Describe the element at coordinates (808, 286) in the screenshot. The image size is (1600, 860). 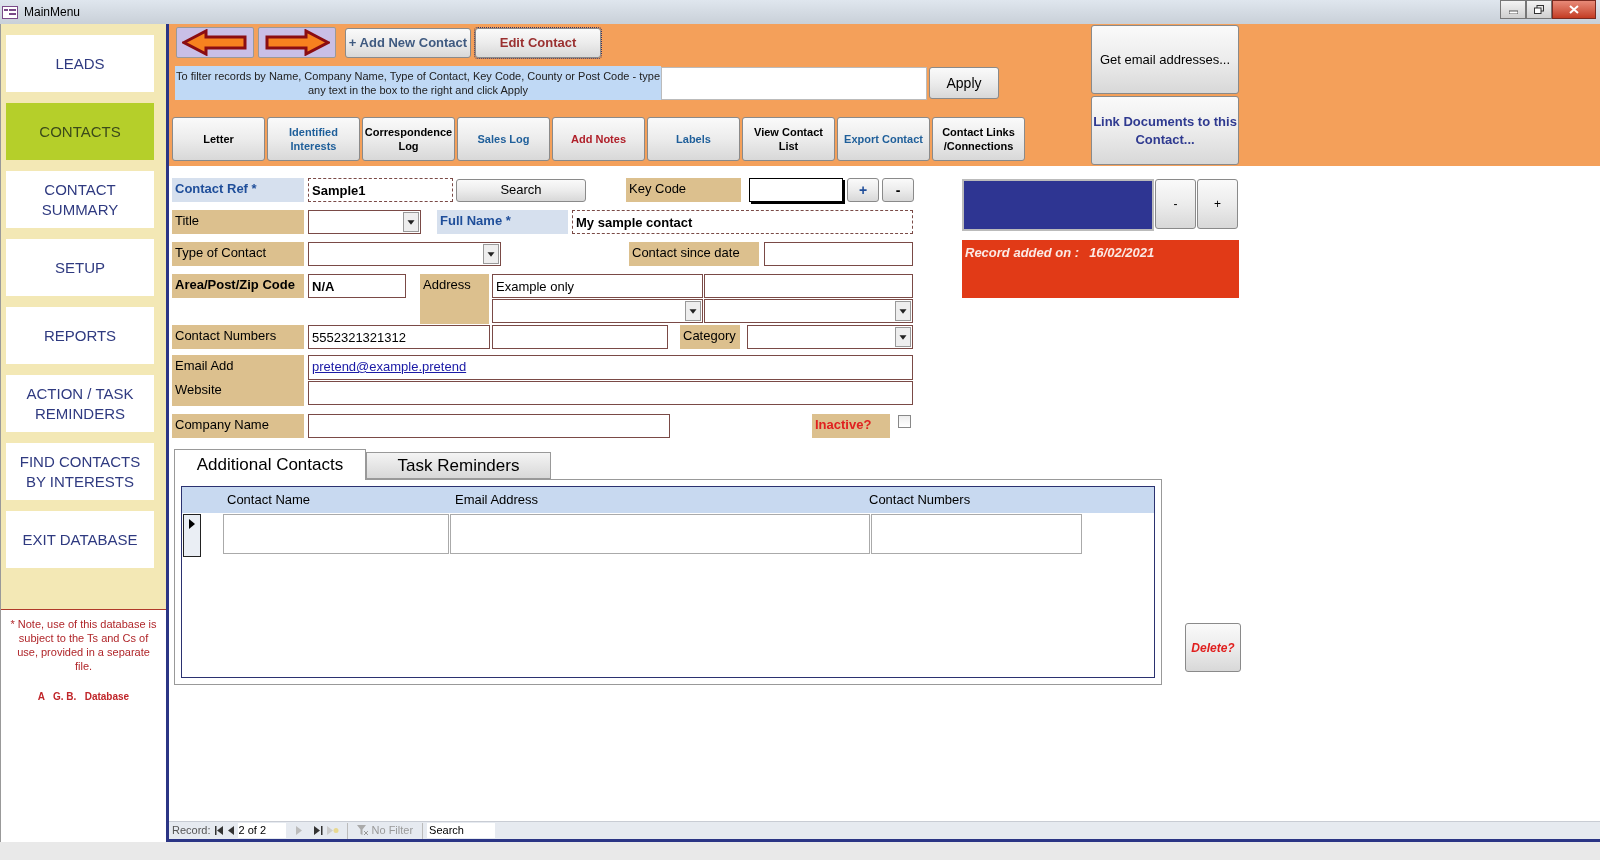
I see `address-field` at that location.